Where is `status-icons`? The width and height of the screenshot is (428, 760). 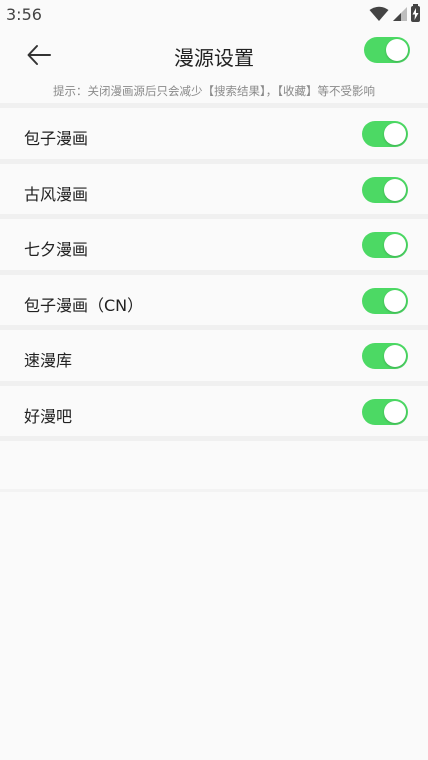 status-icons is located at coordinates (394, 13).